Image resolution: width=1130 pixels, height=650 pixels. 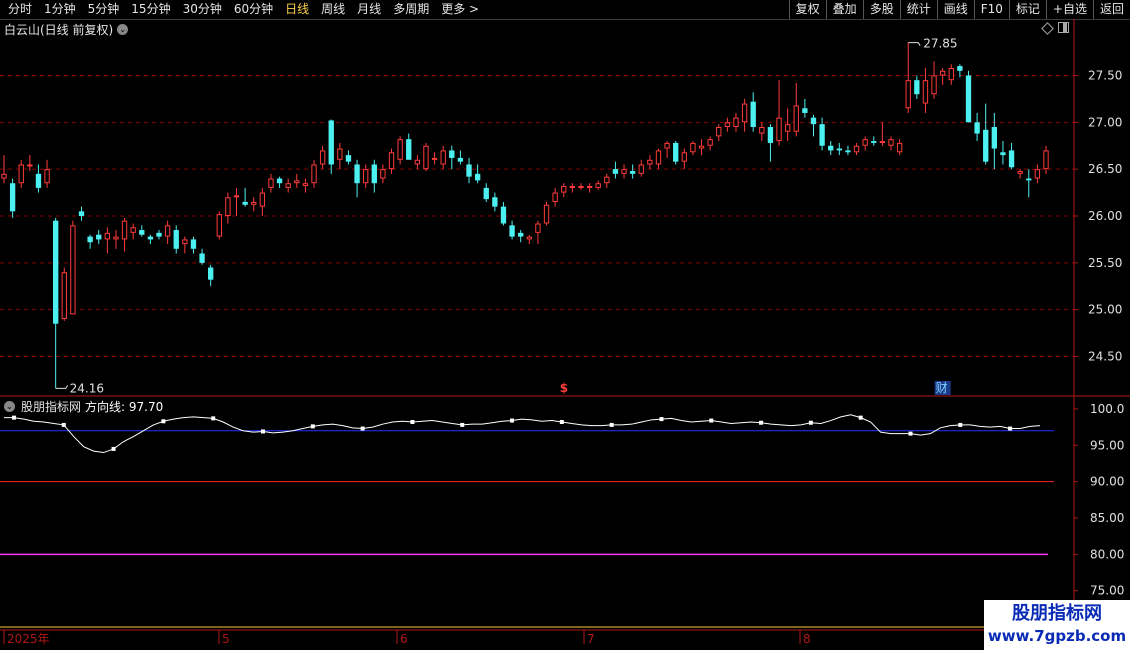 What do you see at coordinates (1057, 636) in the screenshot?
I see `watermark-url: www.7gpzb.com` at bounding box center [1057, 636].